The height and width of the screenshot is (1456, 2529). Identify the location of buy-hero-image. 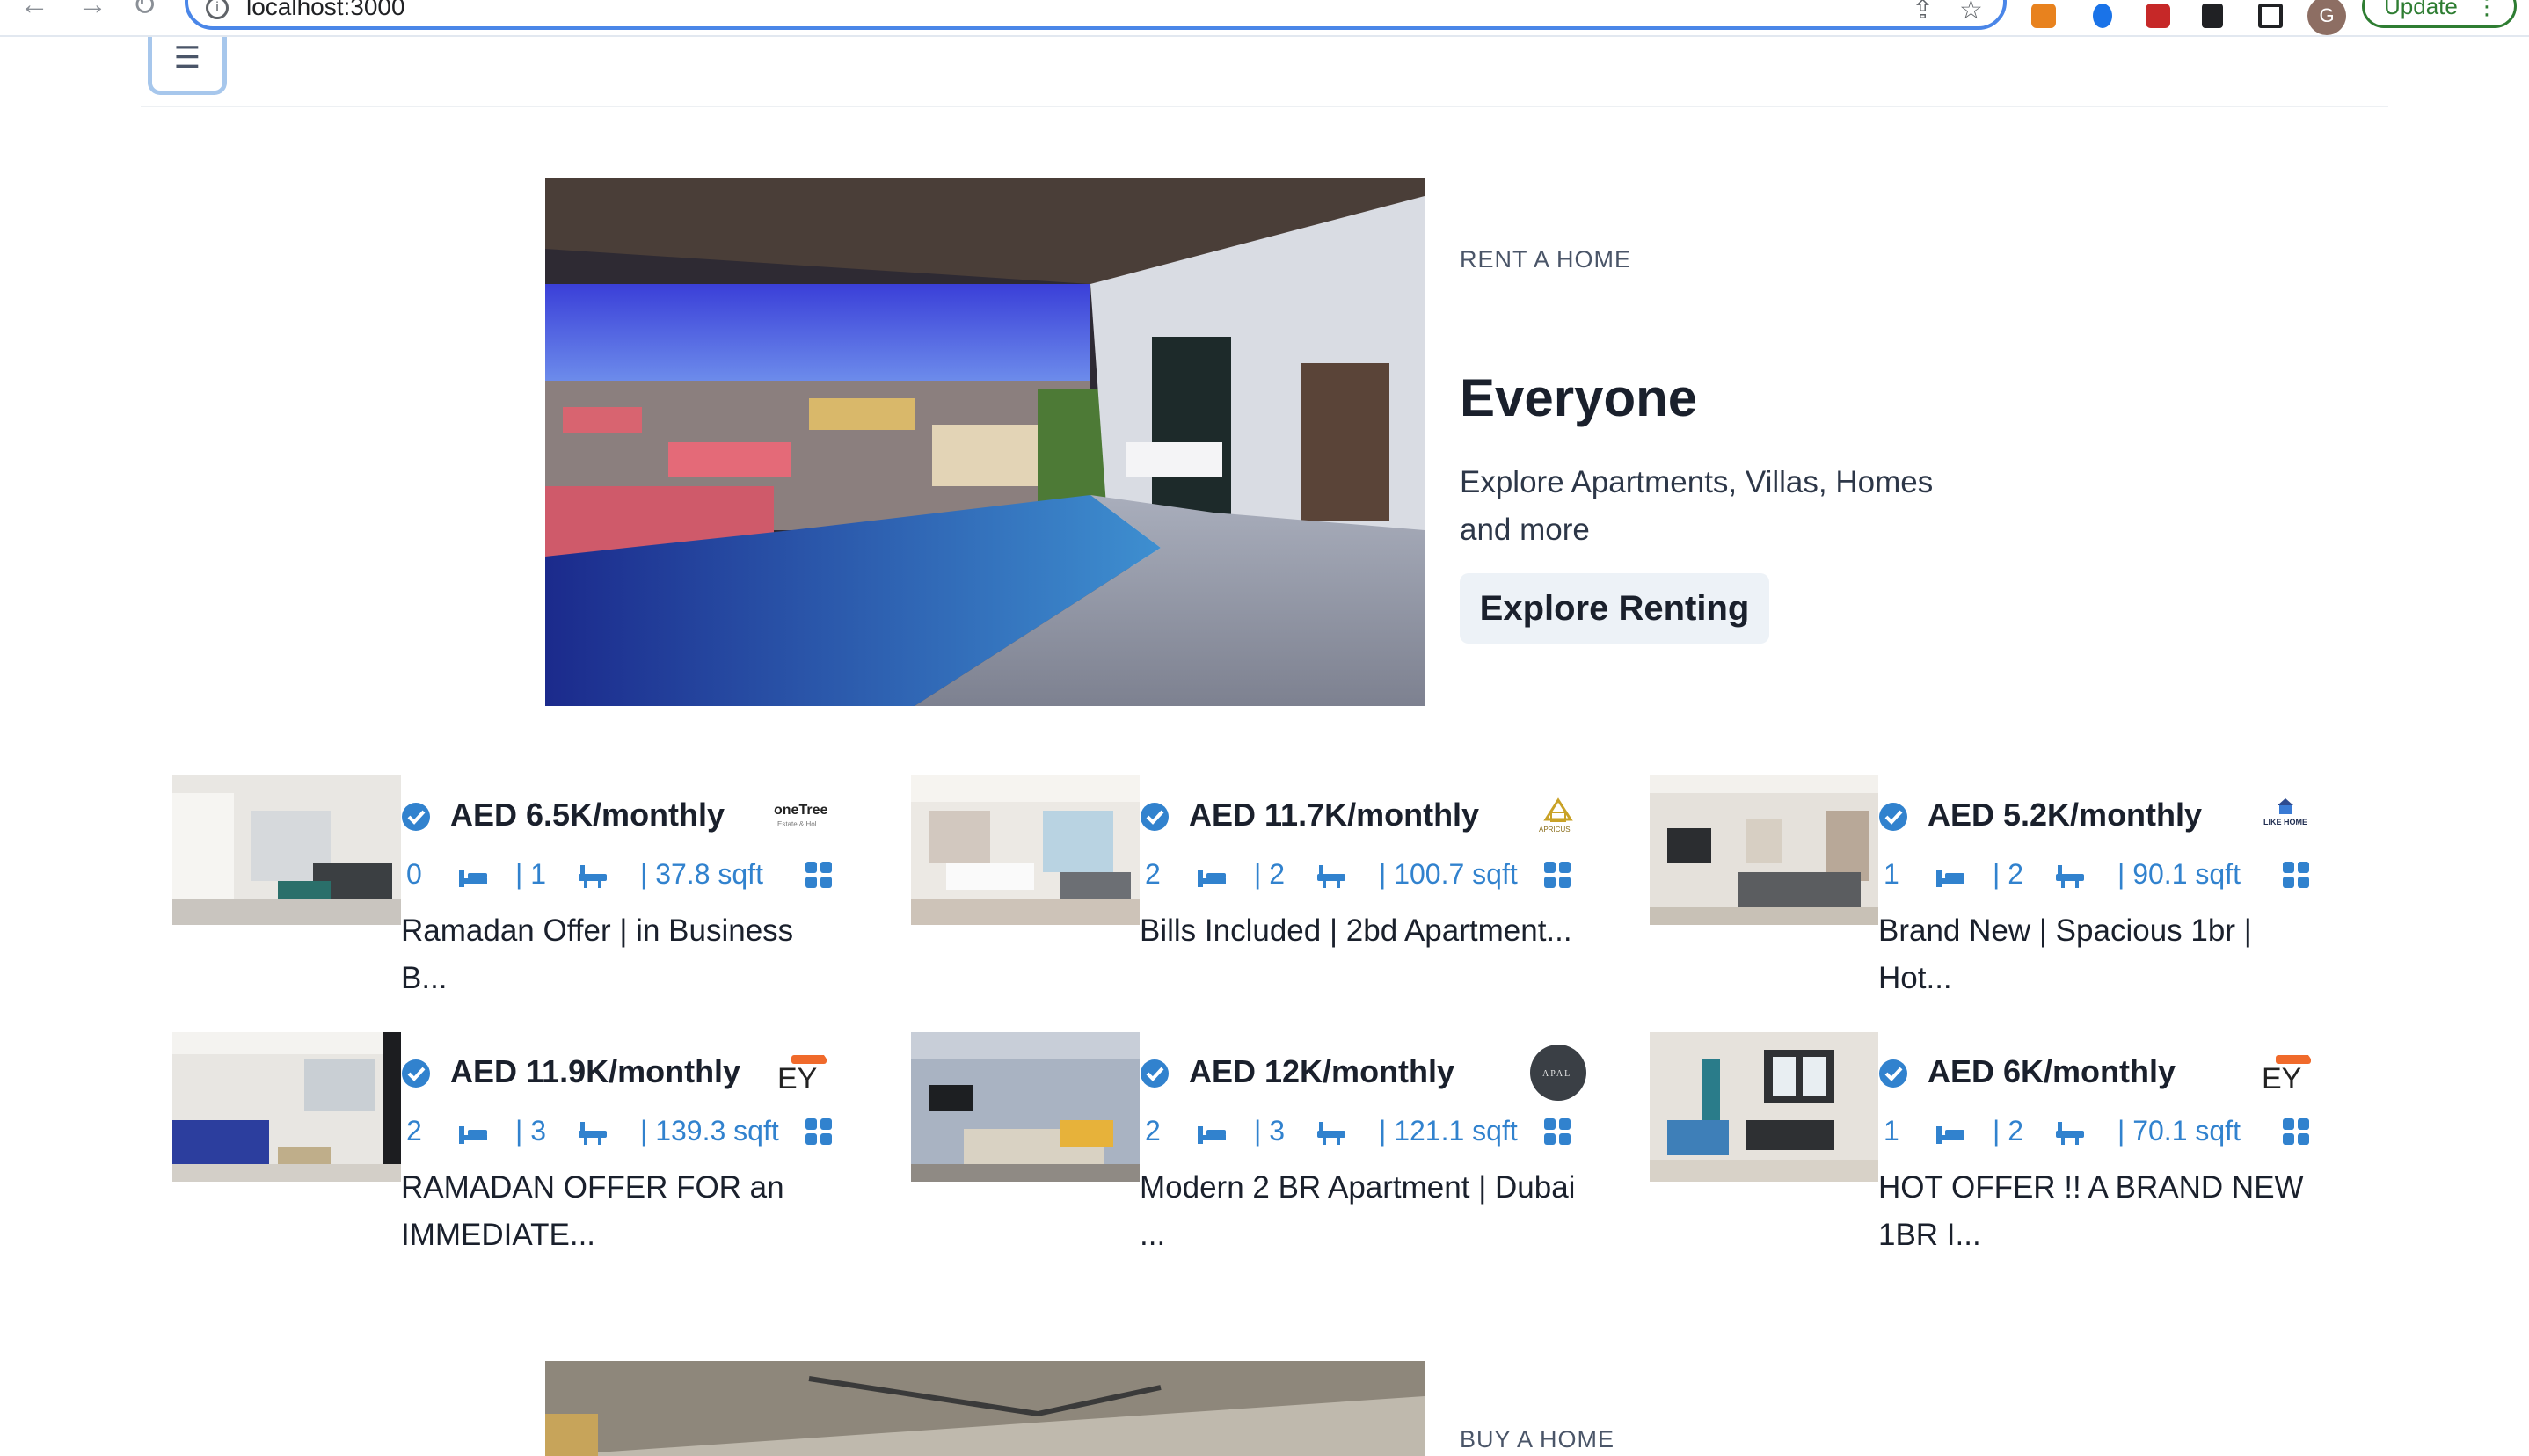
(985, 1408).